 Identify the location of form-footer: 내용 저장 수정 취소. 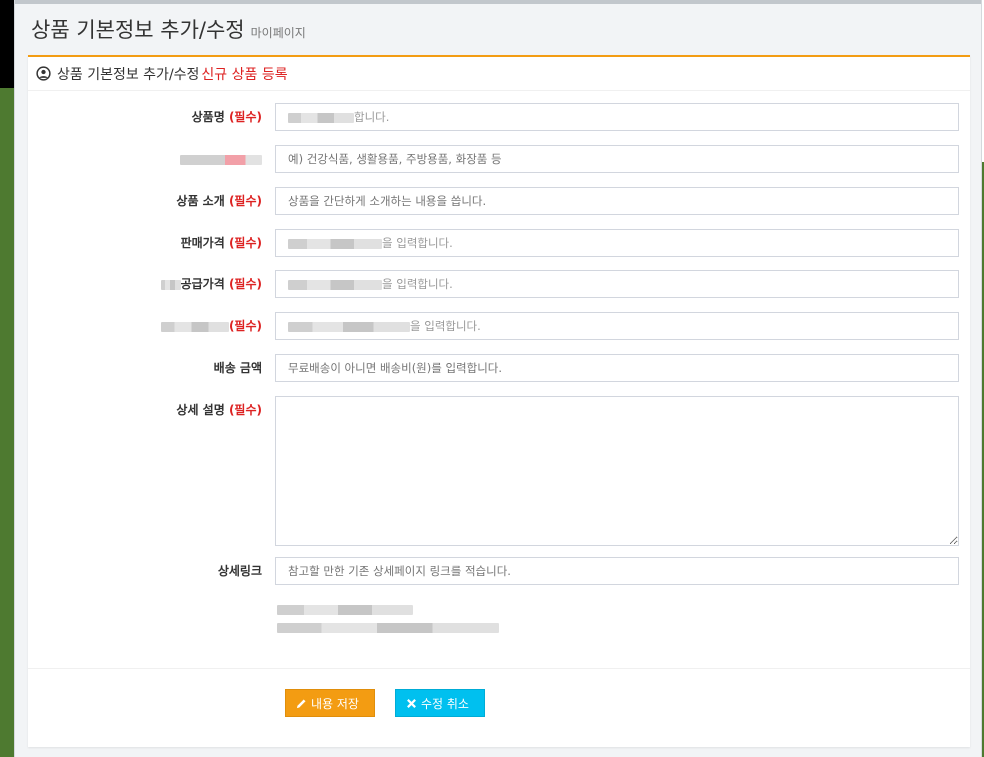
(499, 707).